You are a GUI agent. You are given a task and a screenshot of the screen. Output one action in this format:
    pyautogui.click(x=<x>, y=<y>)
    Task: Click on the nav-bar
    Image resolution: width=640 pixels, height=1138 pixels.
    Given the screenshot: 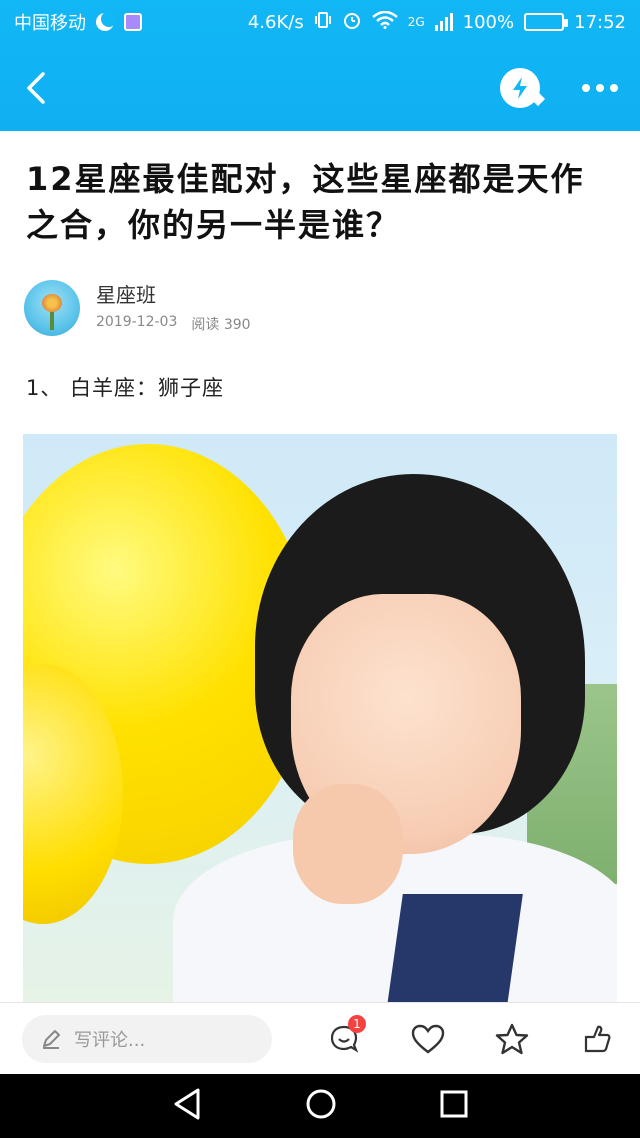 What is the action you would take?
    pyautogui.click(x=320, y=88)
    